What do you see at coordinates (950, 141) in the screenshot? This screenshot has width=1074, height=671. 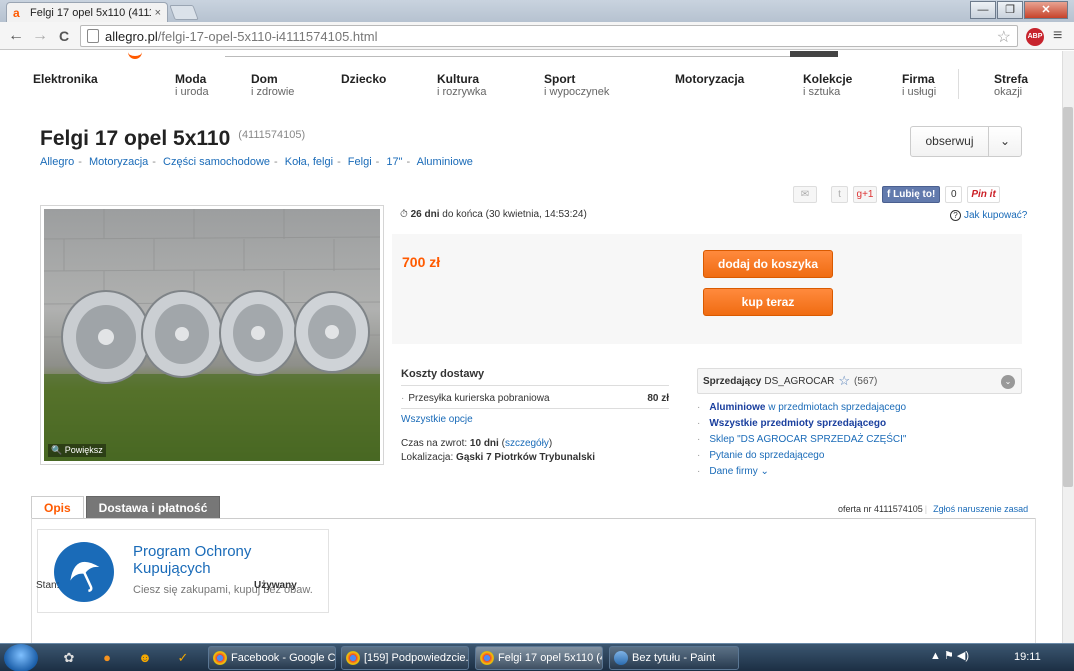 I see `watch-label: obserwuj` at bounding box center [950, 141].